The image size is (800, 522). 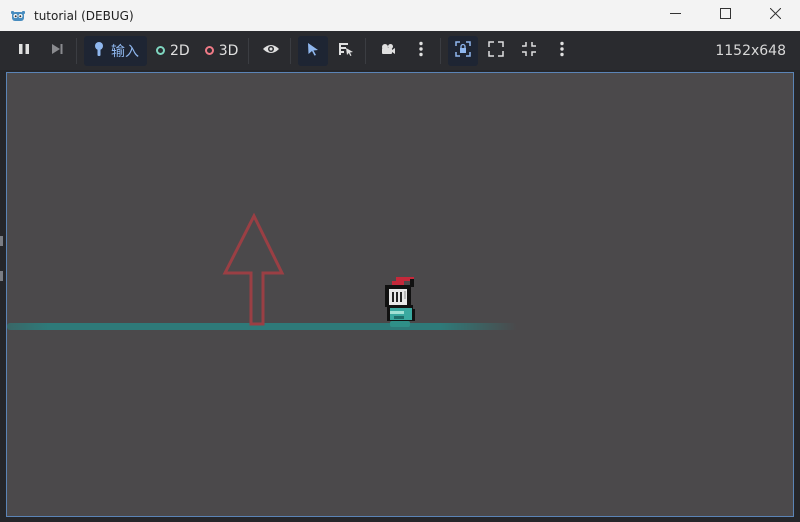 I want to click on title-bar: tutorial (DEBUG), so click(x=400, y=15).